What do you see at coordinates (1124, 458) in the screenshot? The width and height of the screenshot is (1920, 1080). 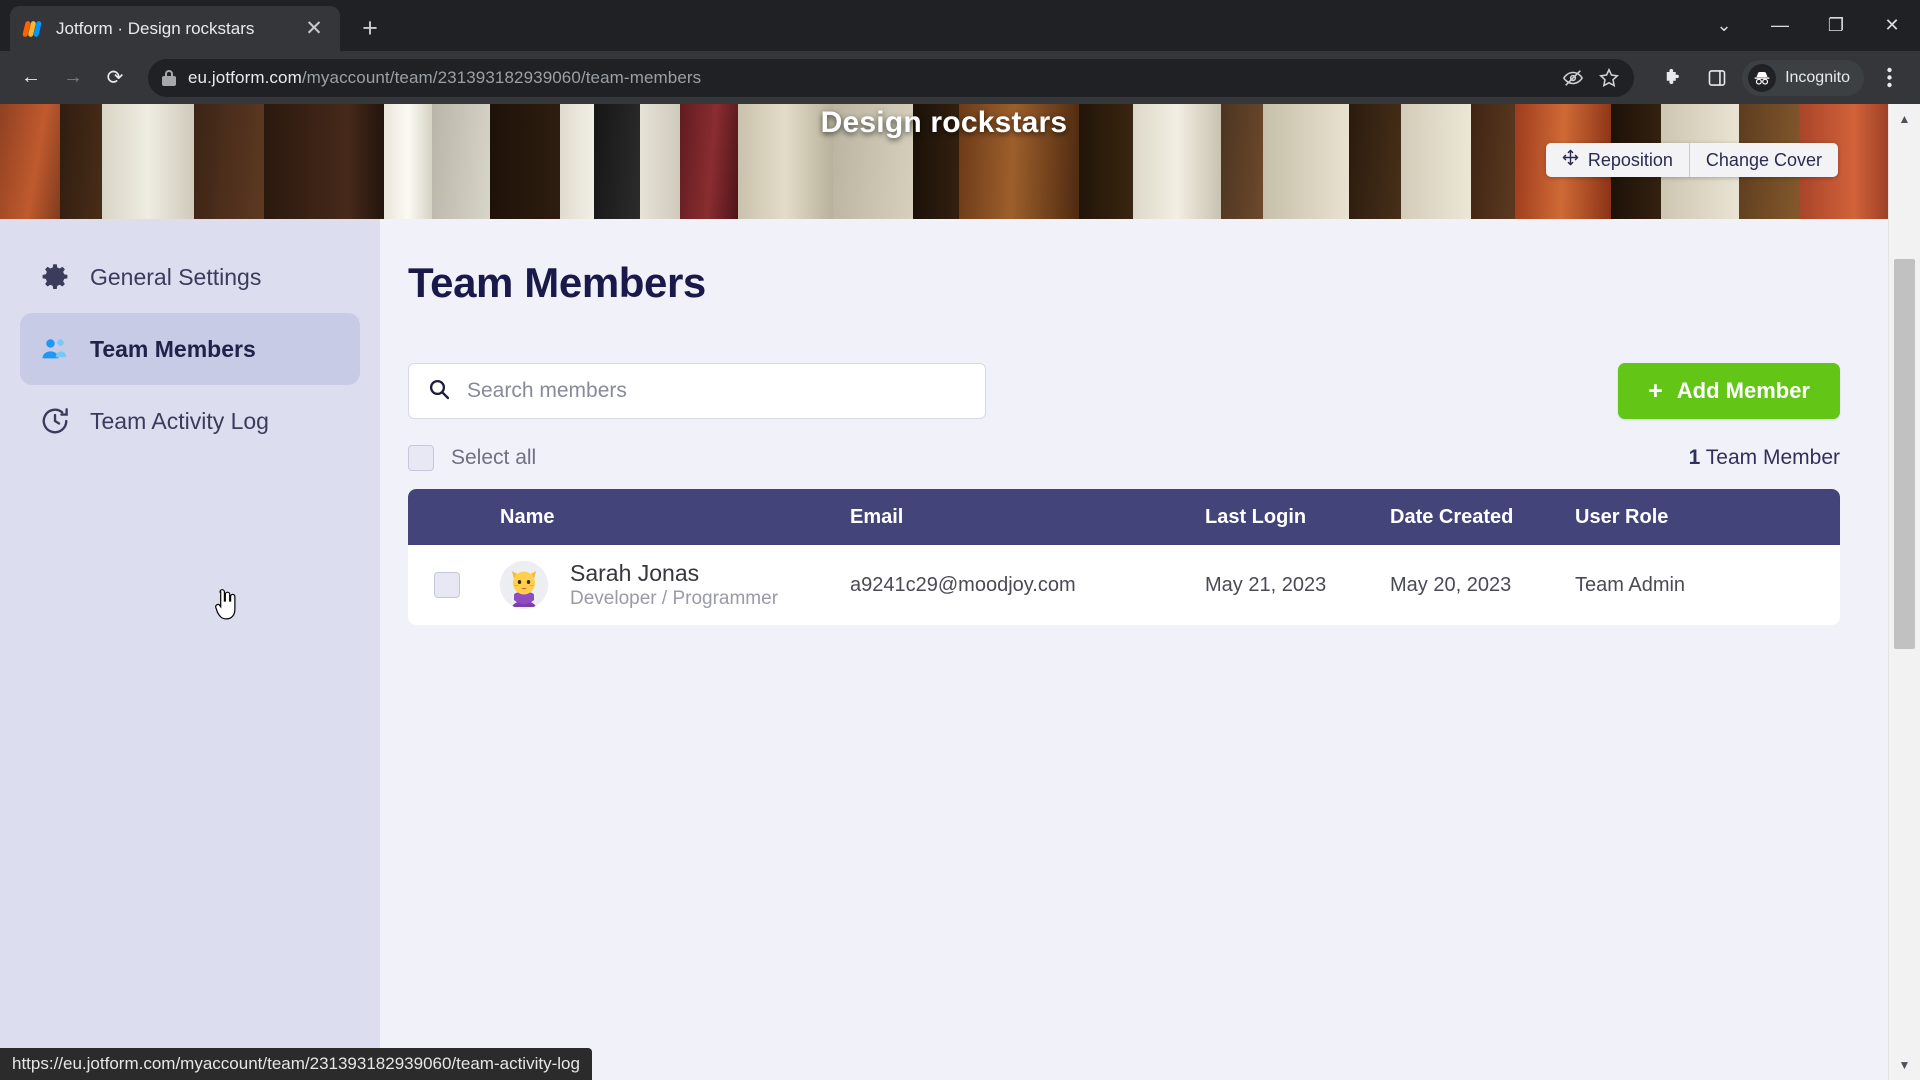 I see `select-row: Select all 1 Team Member` at bounding box center [1124, 458].